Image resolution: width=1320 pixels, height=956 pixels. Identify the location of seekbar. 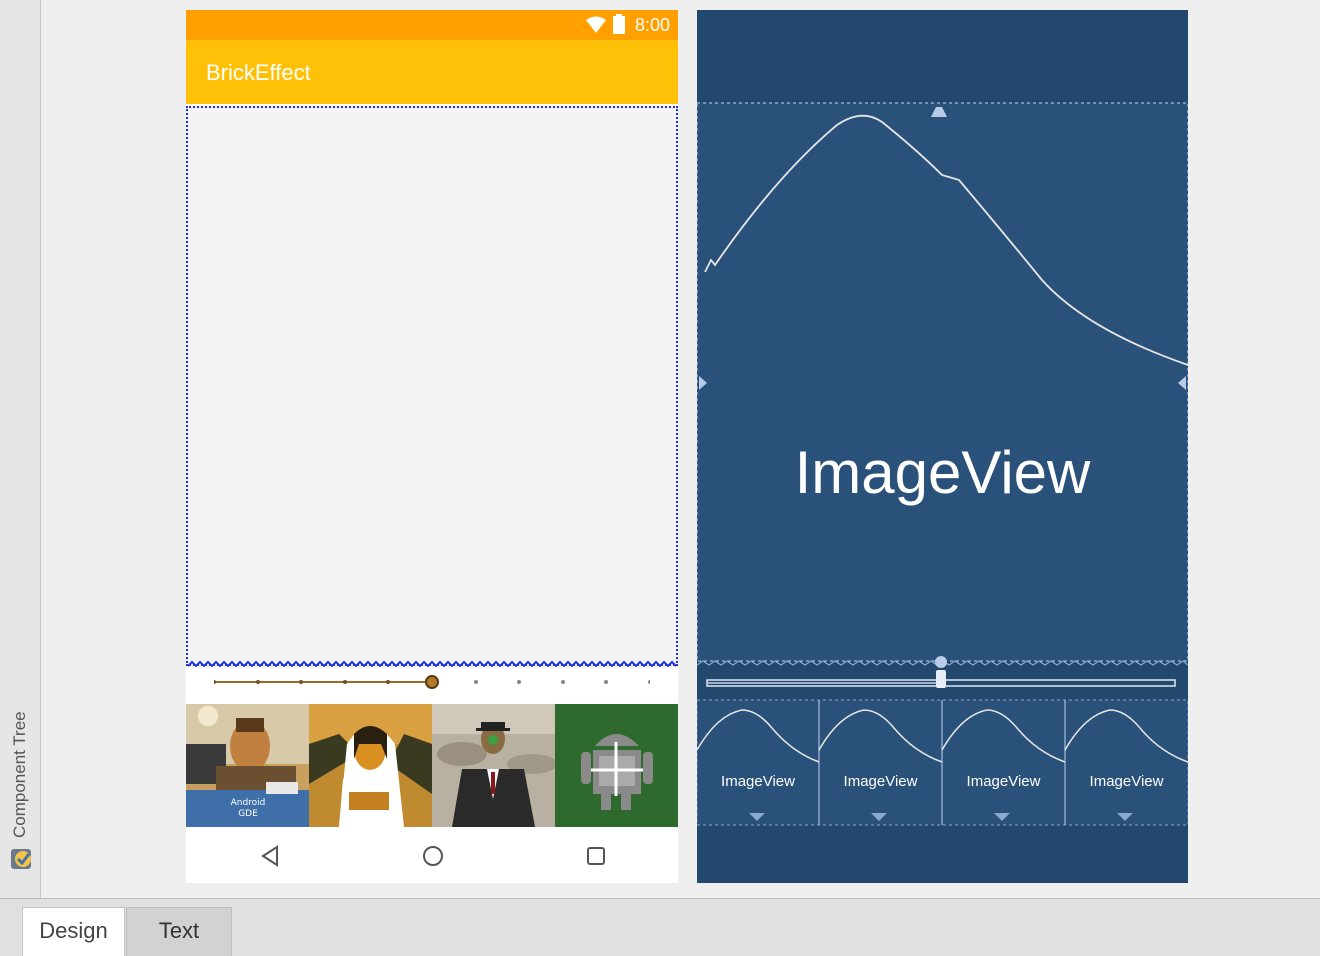
(432, 682).